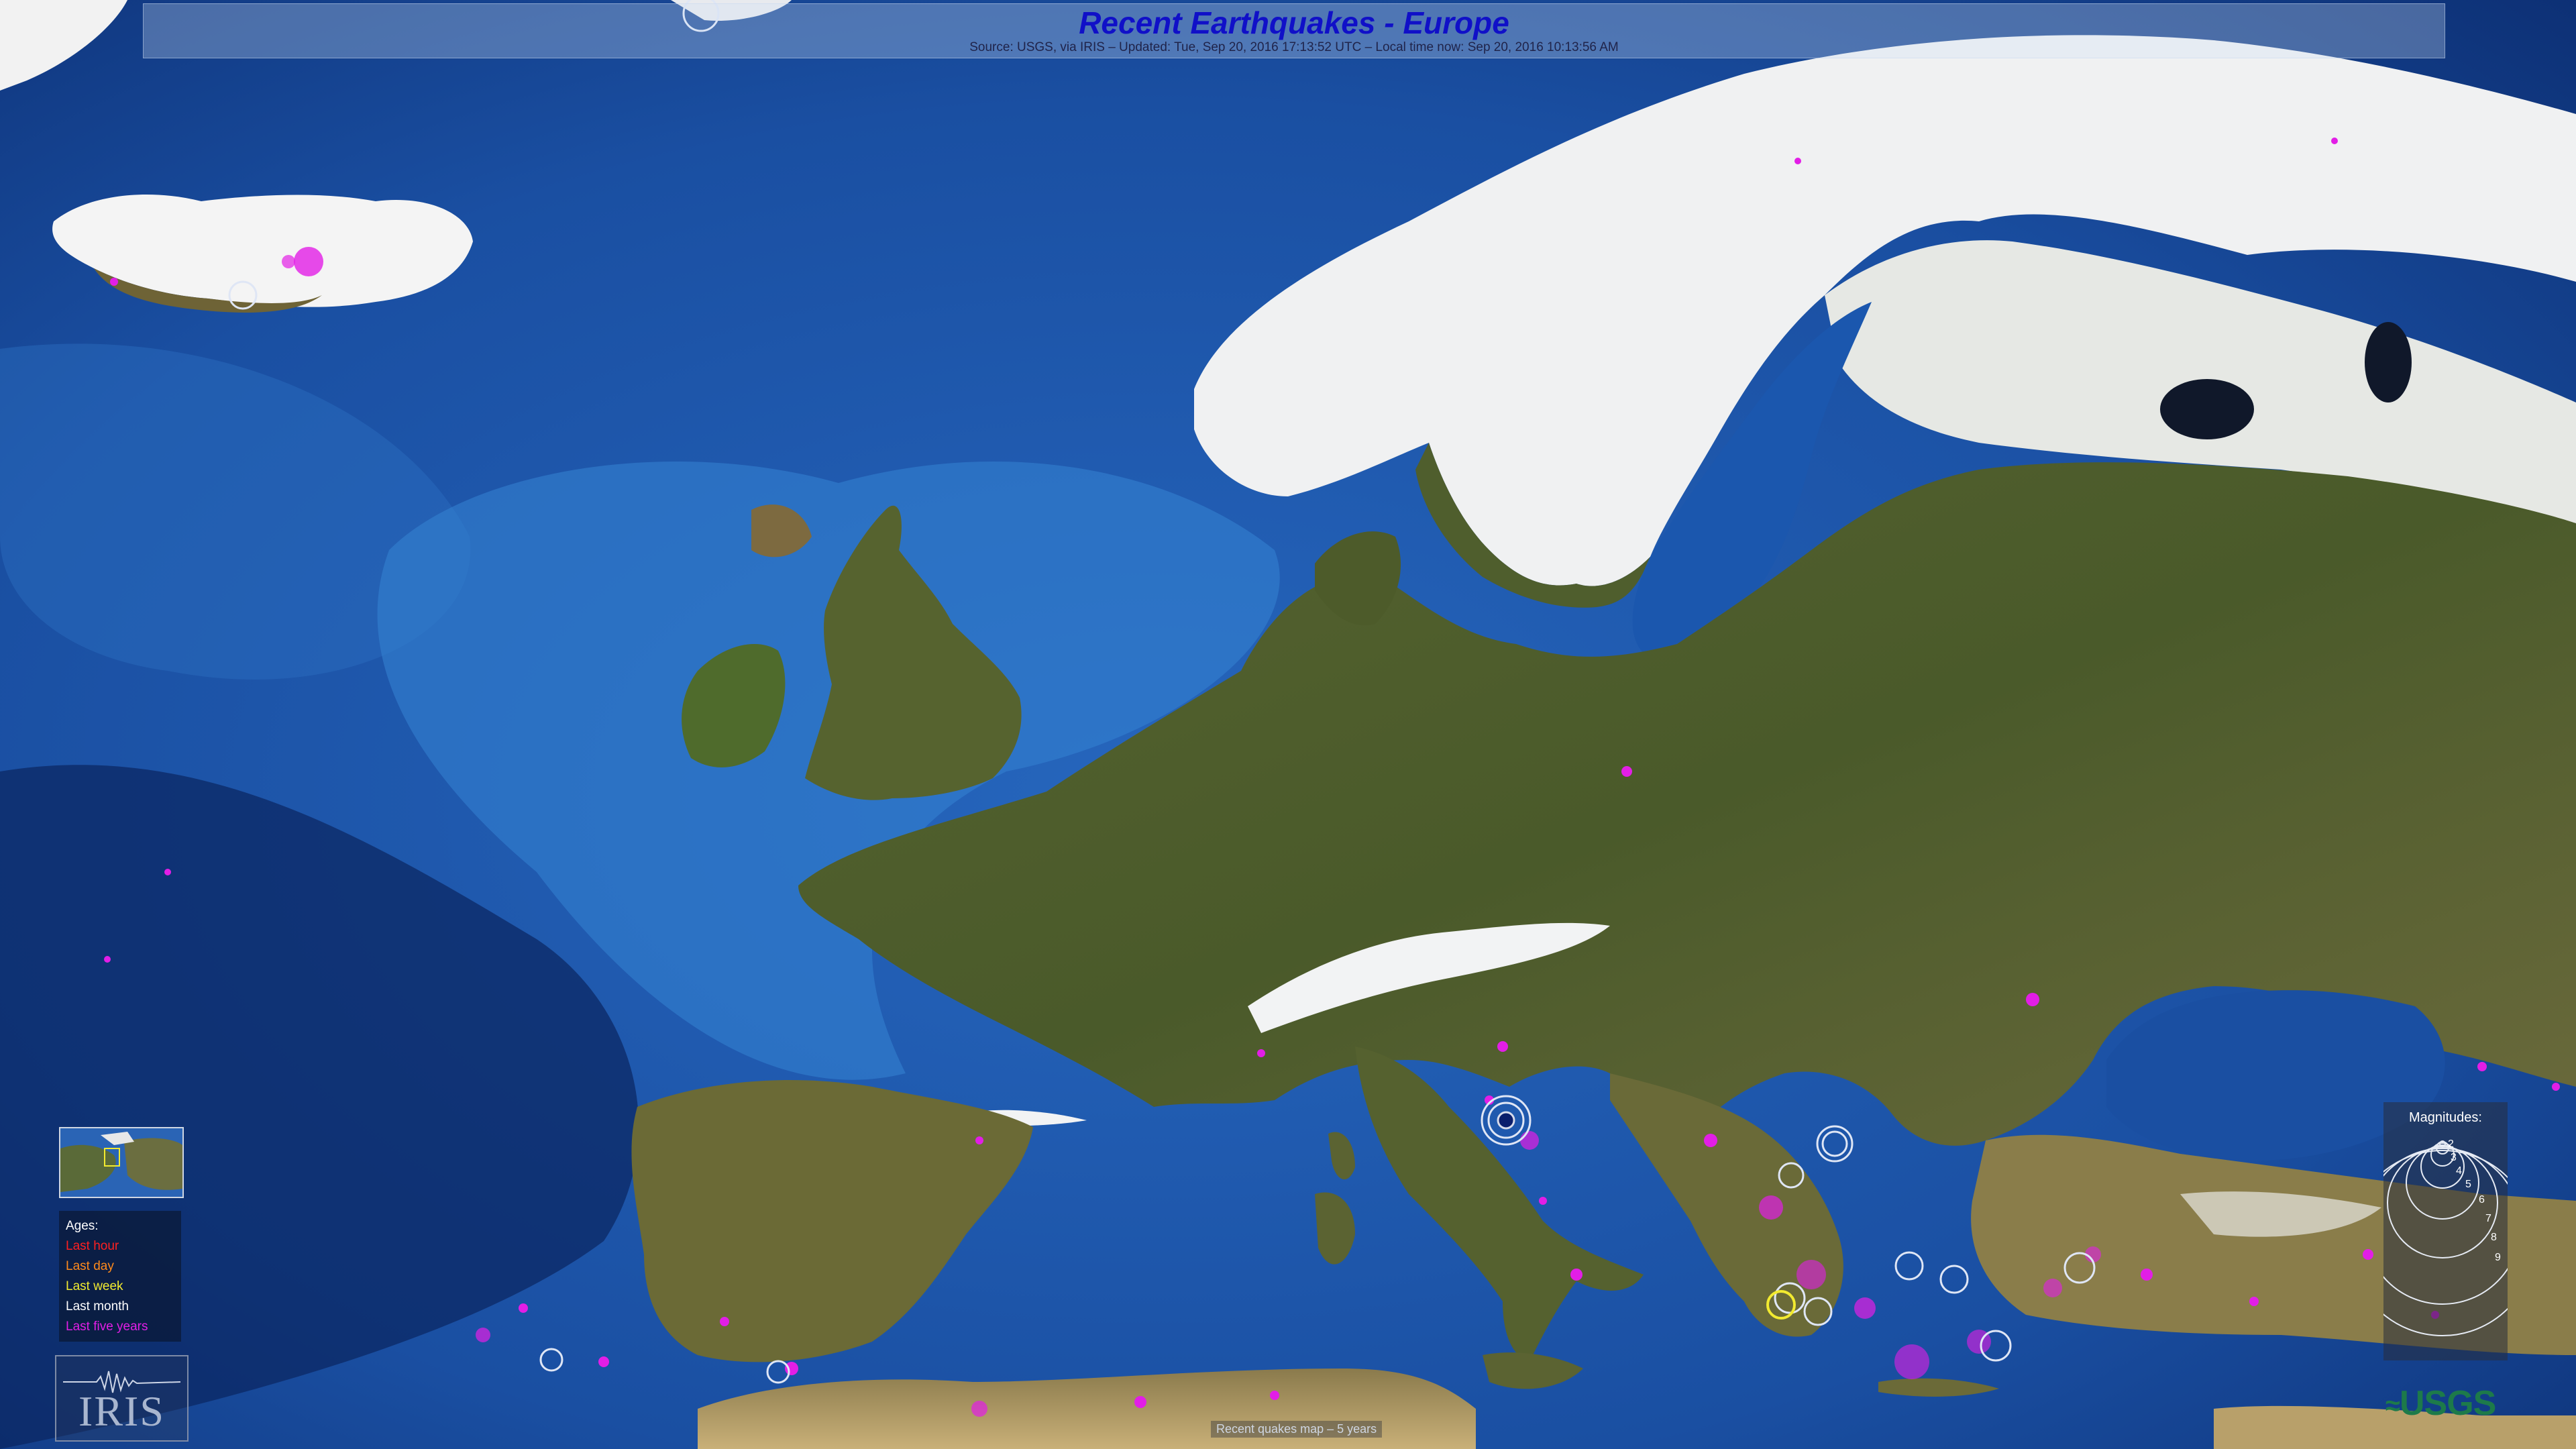  Describe the element at coordinates (82, 1226) in the screenshot. I see `ages-legend-title: Ages:` at that location.